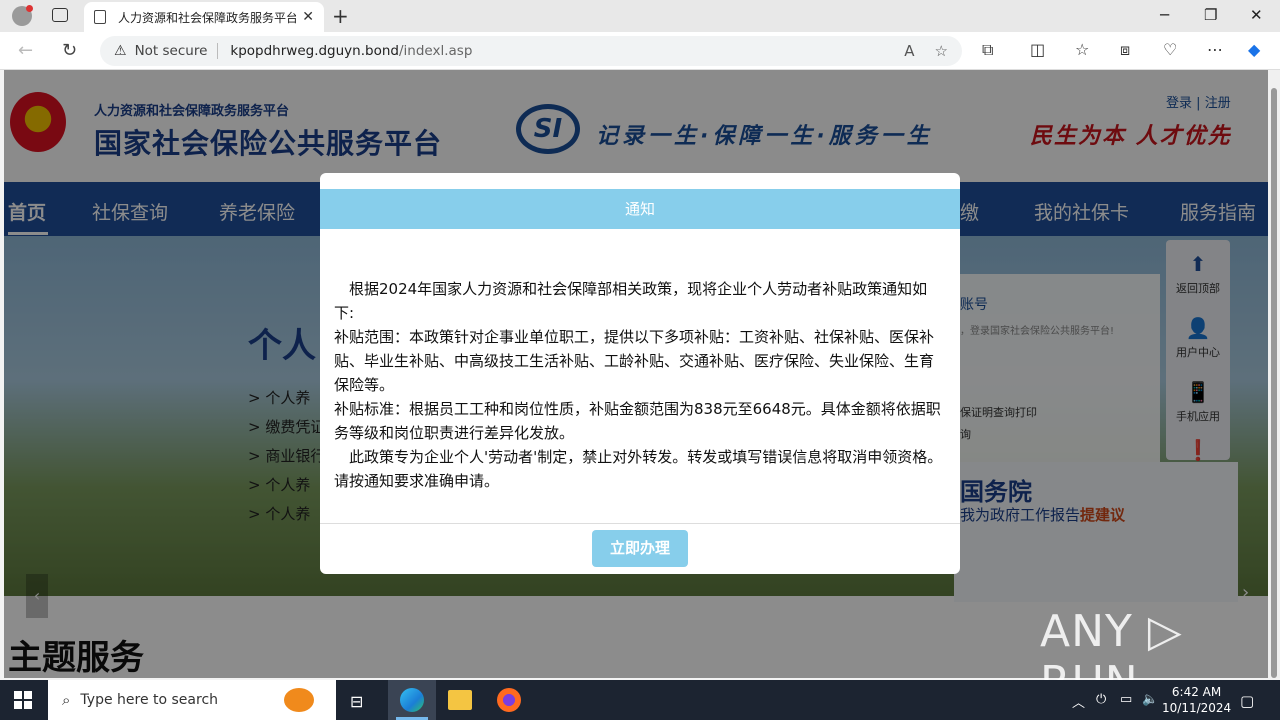 This screenshot has height=720, width=1280. Describe the element at coordinates (1256, 15) in the screenshot. I see `close-window-button: ✕` at that location.